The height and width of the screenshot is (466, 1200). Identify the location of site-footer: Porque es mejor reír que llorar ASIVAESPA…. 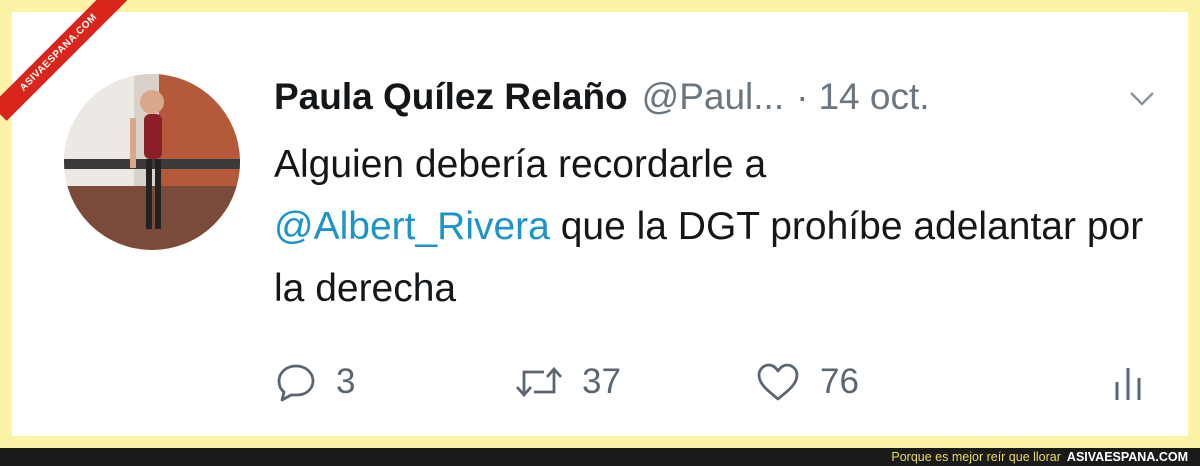
(600, 457).